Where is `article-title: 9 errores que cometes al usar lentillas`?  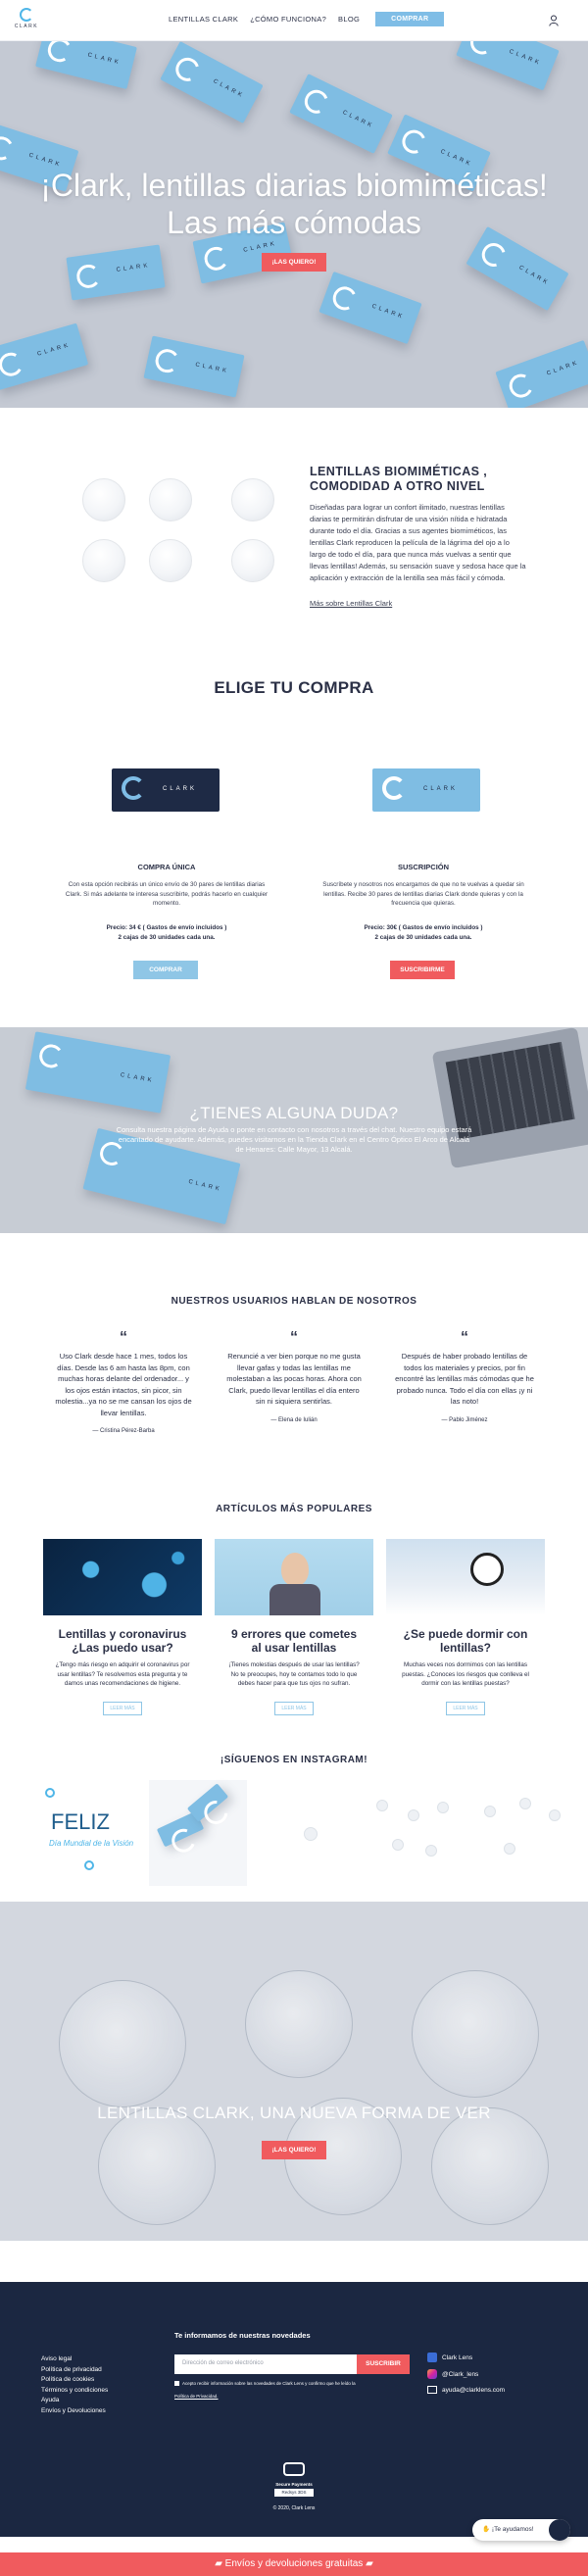 article-title: 9 errores que cometes al usar lentillas is located at coordinates (294, 1641).